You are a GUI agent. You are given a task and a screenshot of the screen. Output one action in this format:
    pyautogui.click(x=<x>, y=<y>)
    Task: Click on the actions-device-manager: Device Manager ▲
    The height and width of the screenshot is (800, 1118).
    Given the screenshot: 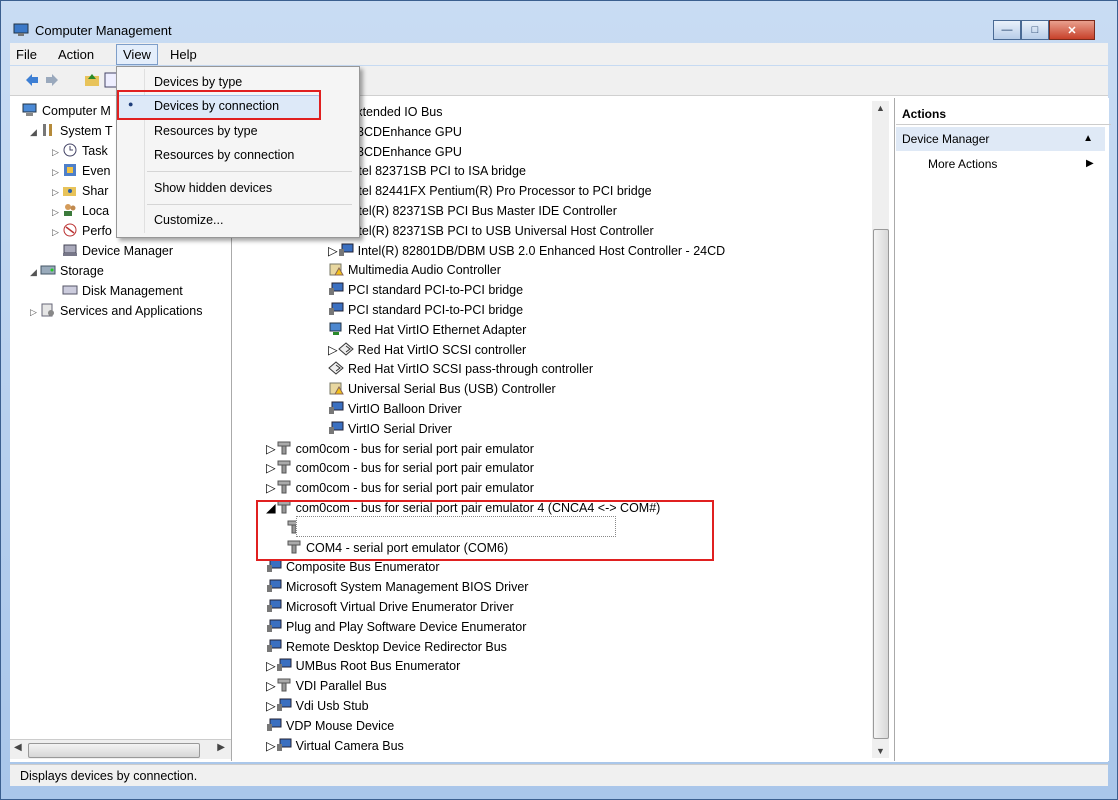 What is the action you would take?
    pyautogui.click(x=1000, y=139)
    